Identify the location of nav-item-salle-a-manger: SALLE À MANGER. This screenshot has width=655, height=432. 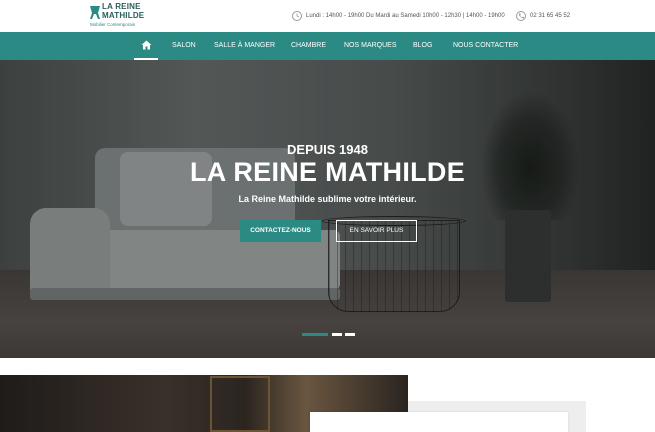
(244, 46).